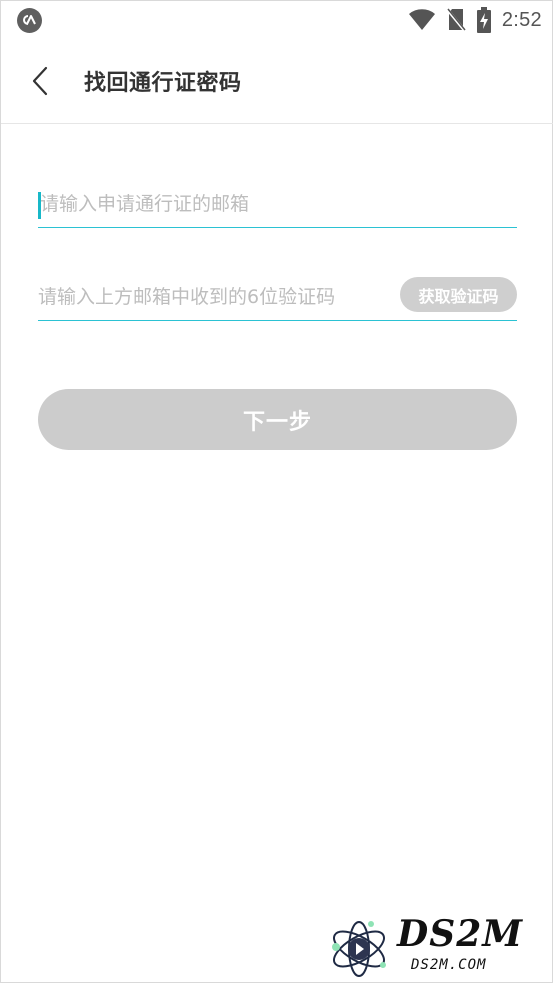 This screenshot has height=983, width=553. What do you see at coordinates (449, 965) in the screenshot?
I see `watermark-domain: DS2M.COM` at bounding box center [449, 965].